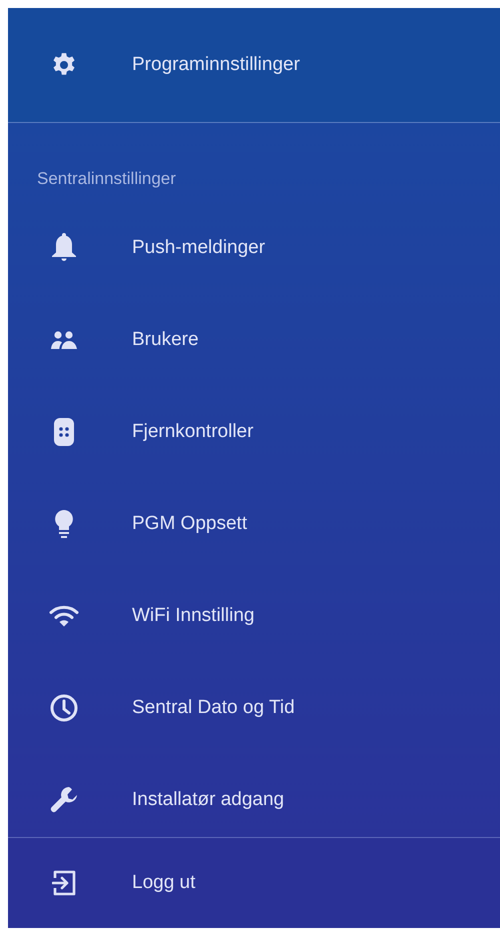 This screenshot has width=500, height=941. I want to click on lightbulb-icon, so click(64, 524).